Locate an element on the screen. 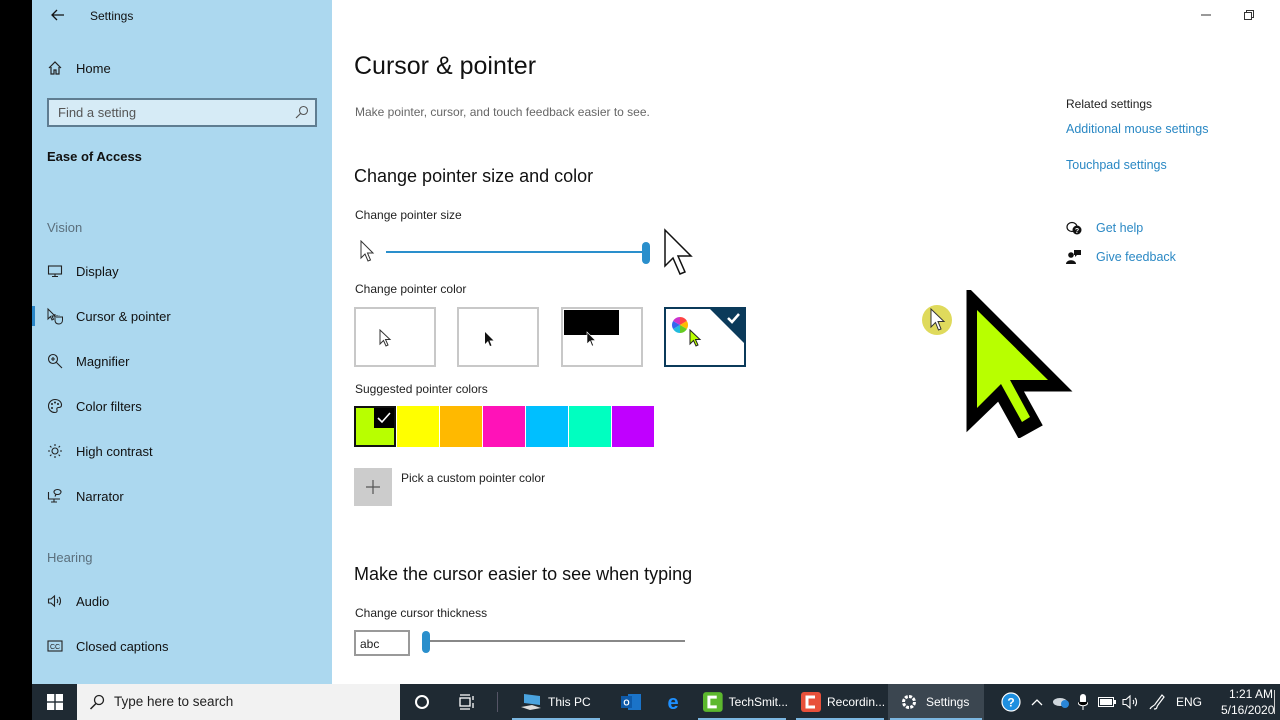 This screenshot has width=1280, height=720. task-view-icon is located at coordinates (466, 702).